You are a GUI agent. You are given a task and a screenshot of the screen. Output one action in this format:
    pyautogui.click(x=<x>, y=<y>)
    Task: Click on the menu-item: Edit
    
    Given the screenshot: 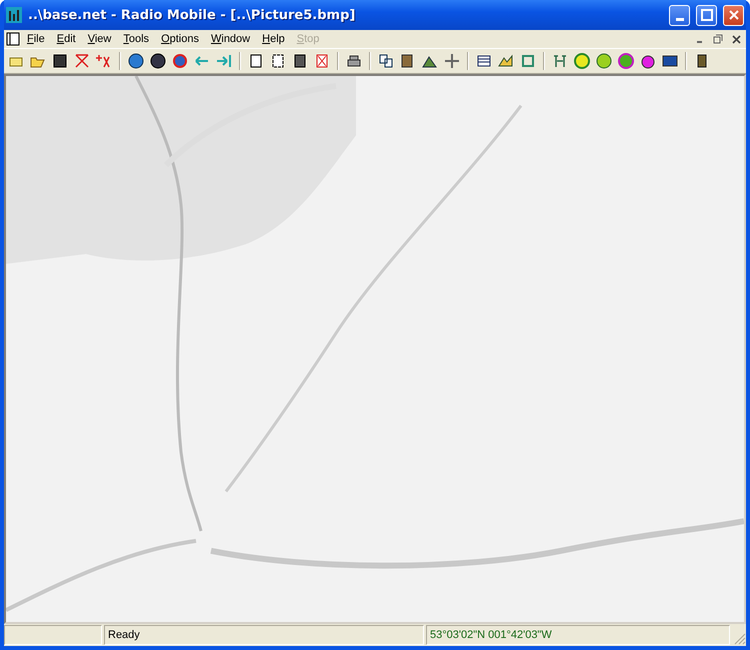 What is the action you would take?
    pyautogui.click(x=66, y=39)
    